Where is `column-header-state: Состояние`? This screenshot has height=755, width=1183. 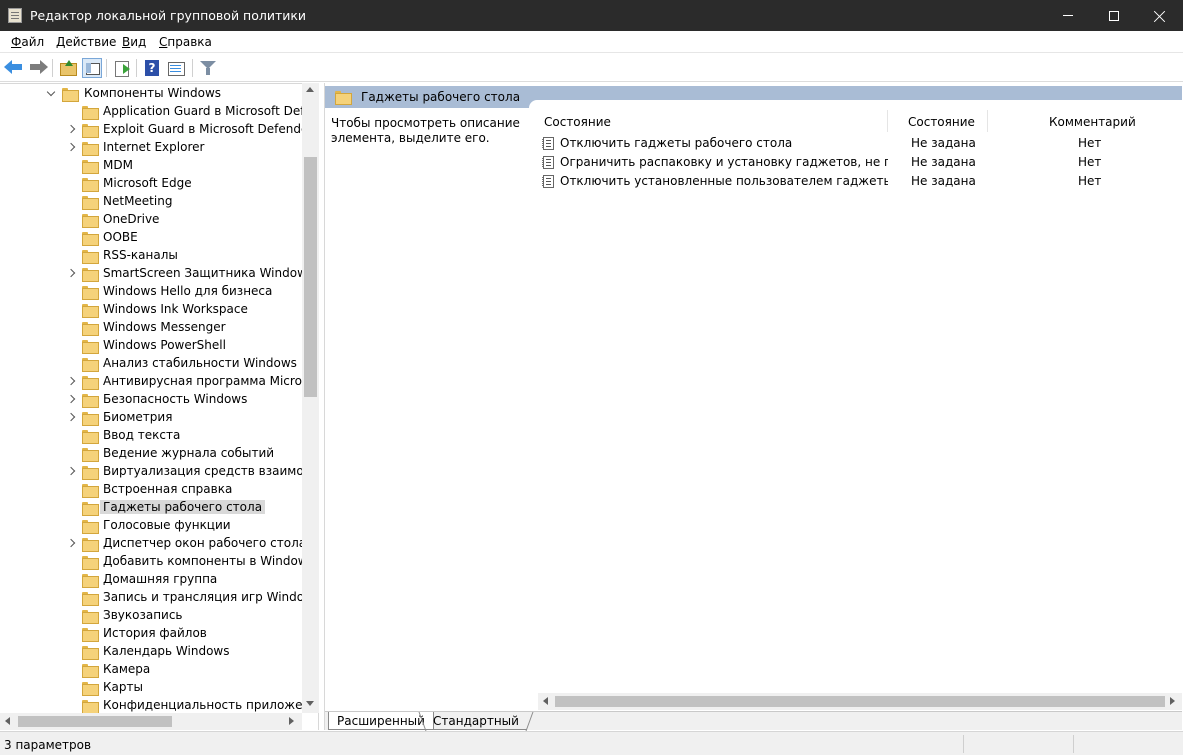
column-header-state: Состояние is located at coordinates (941, 122).